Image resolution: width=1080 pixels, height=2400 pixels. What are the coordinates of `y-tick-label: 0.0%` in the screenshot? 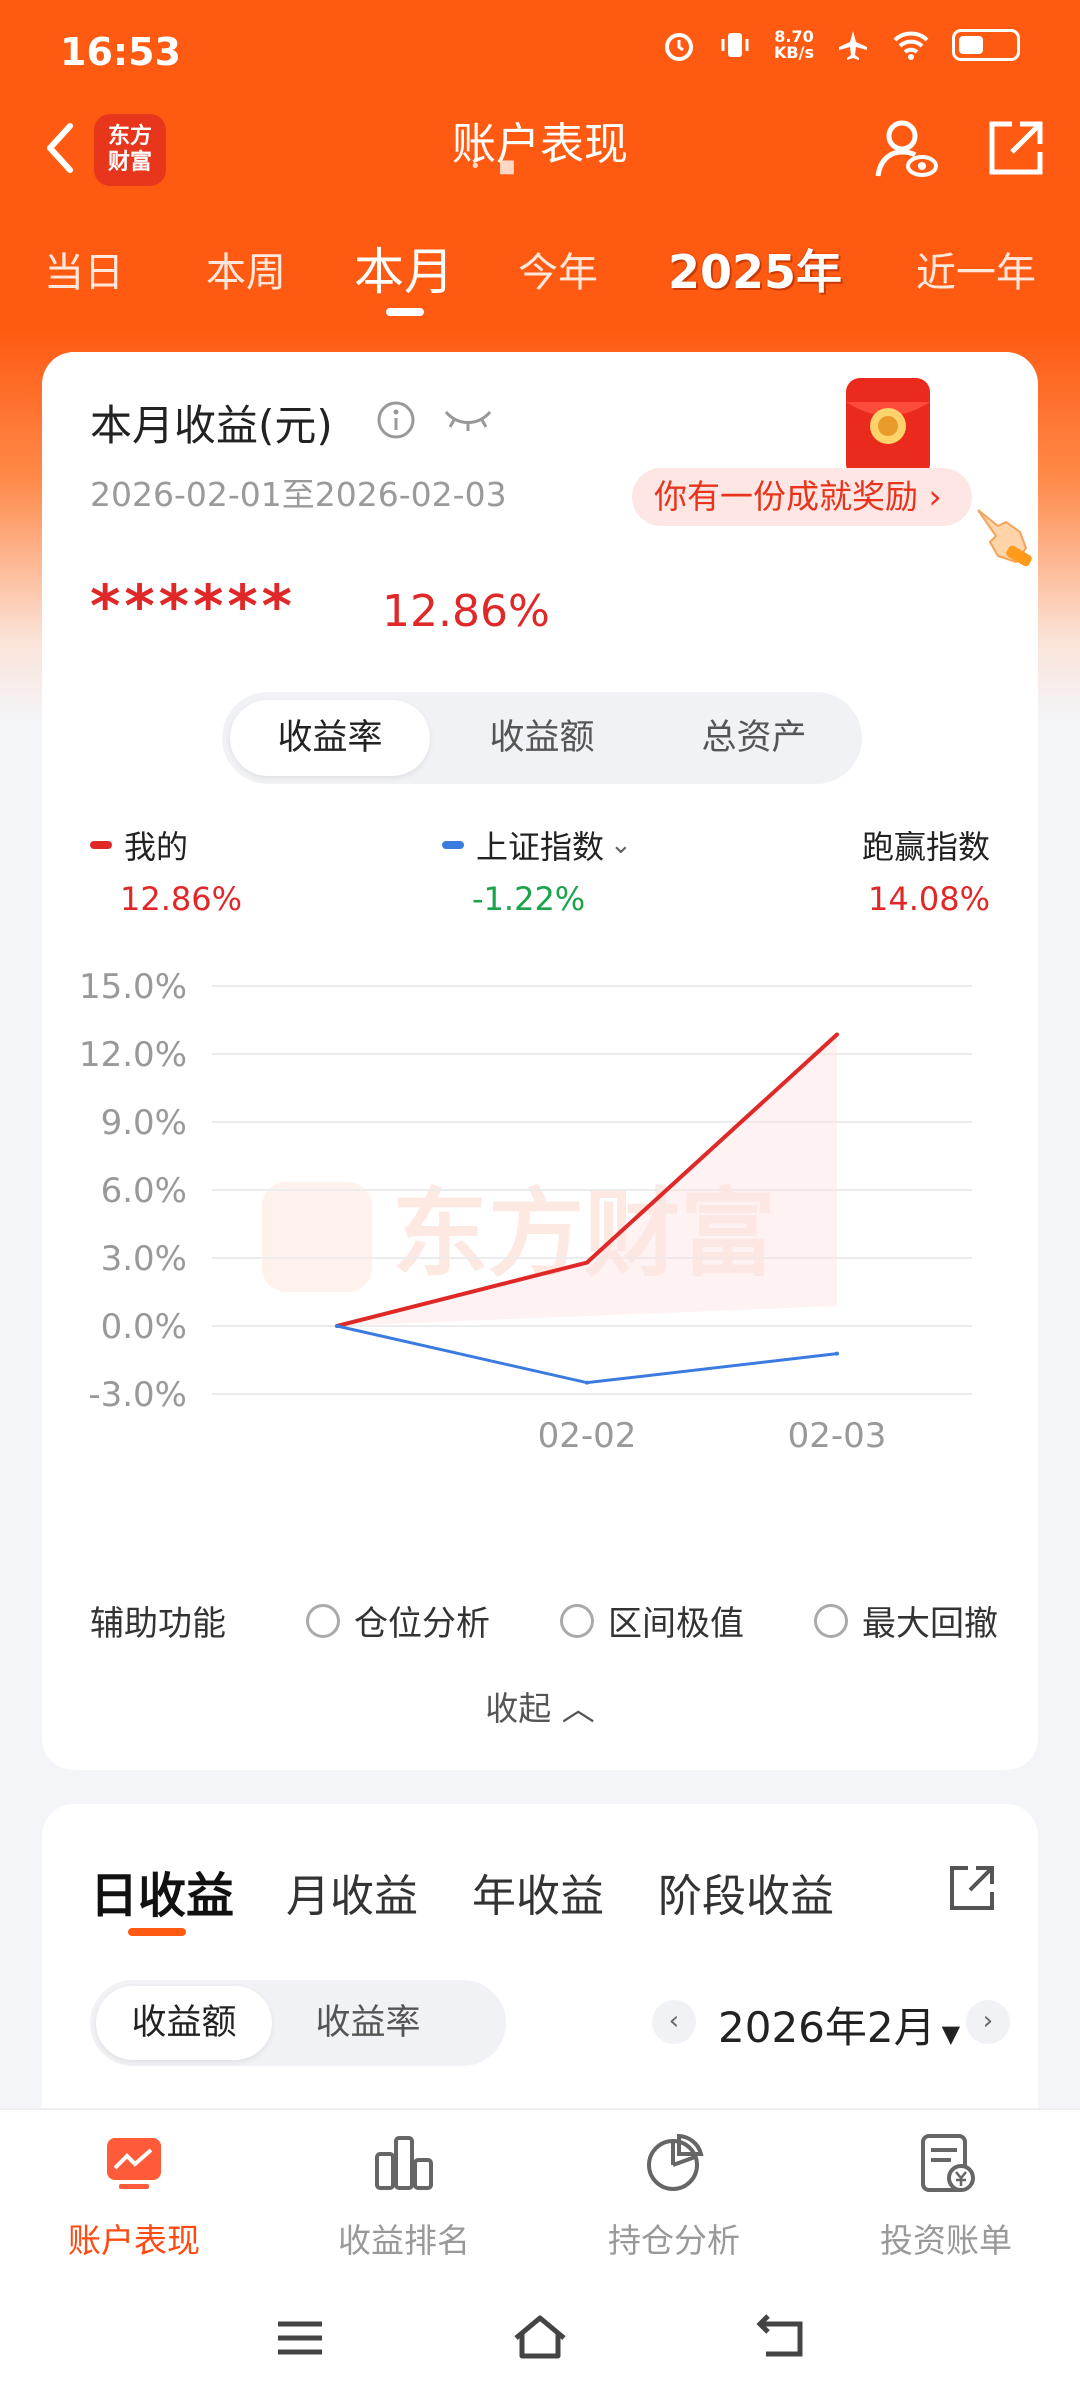 It's located at (144, 1327).